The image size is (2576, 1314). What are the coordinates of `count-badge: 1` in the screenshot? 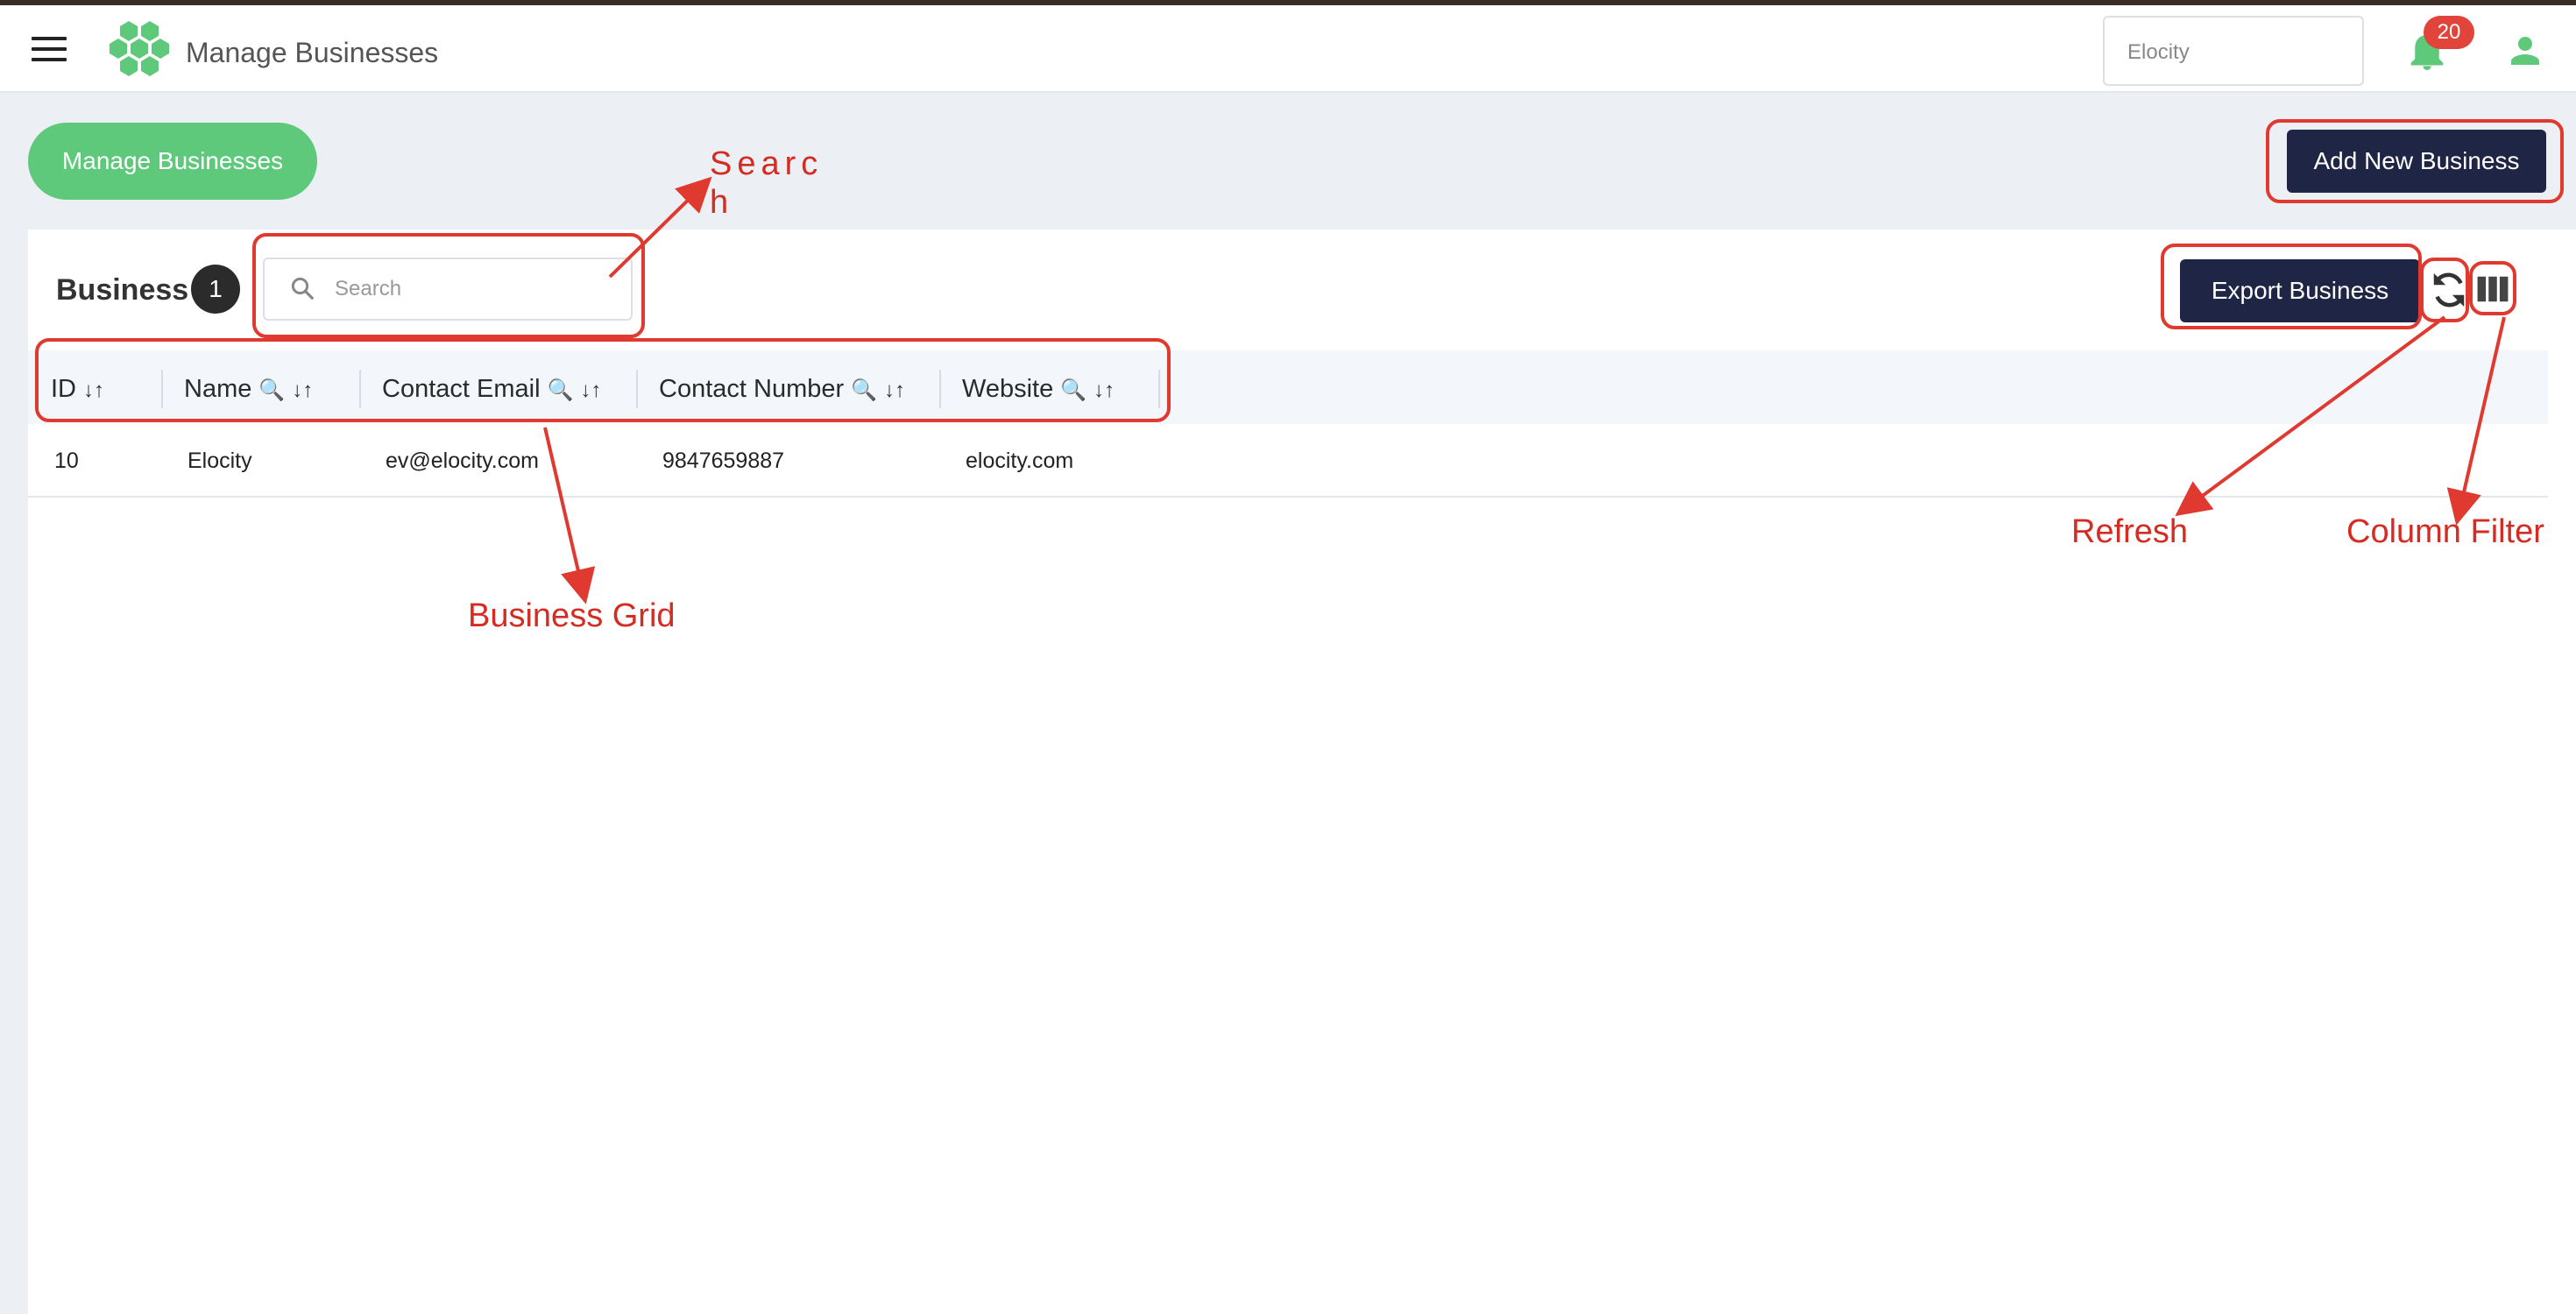 It's located at (215, 289).